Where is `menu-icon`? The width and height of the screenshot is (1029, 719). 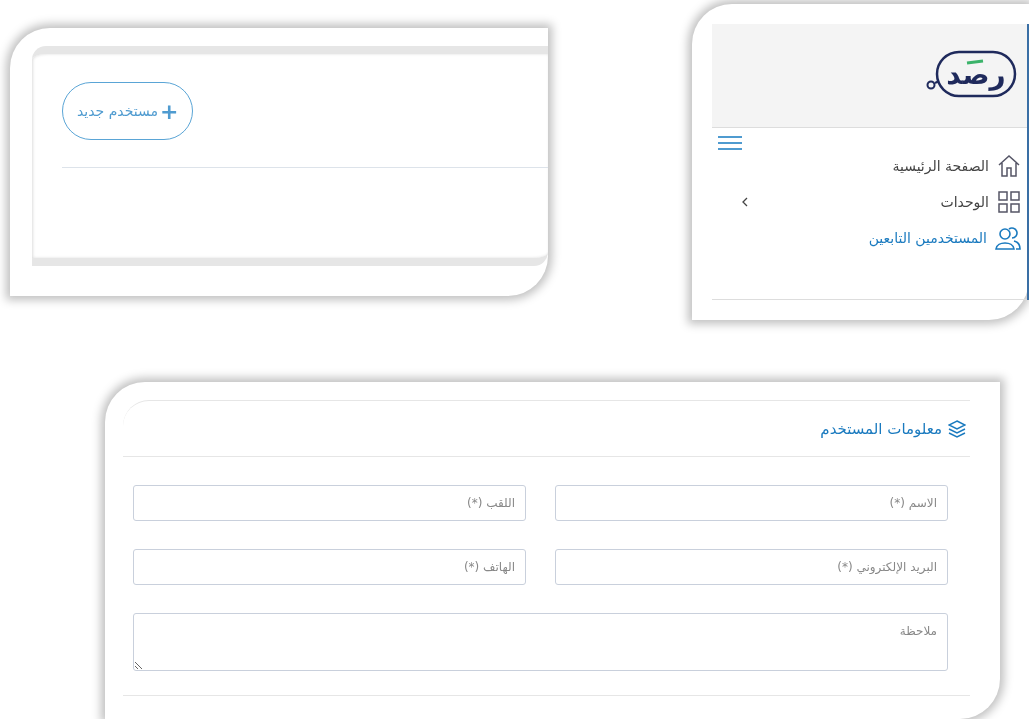 menu-icon is located at coordinates (730, 143).